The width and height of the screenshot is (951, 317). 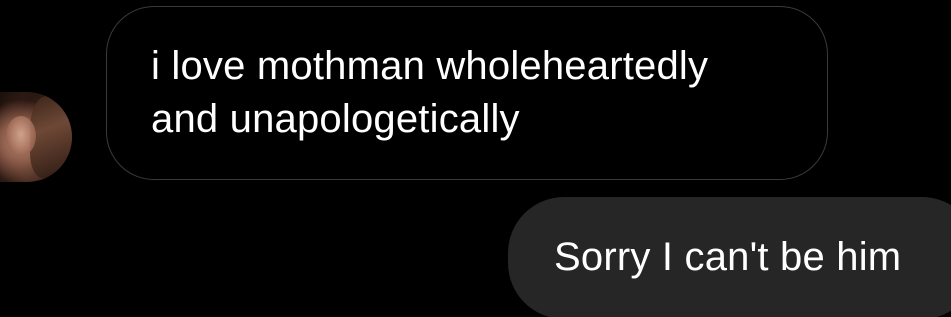 I want to click on avatar-hair, so click(x=51, y=137).